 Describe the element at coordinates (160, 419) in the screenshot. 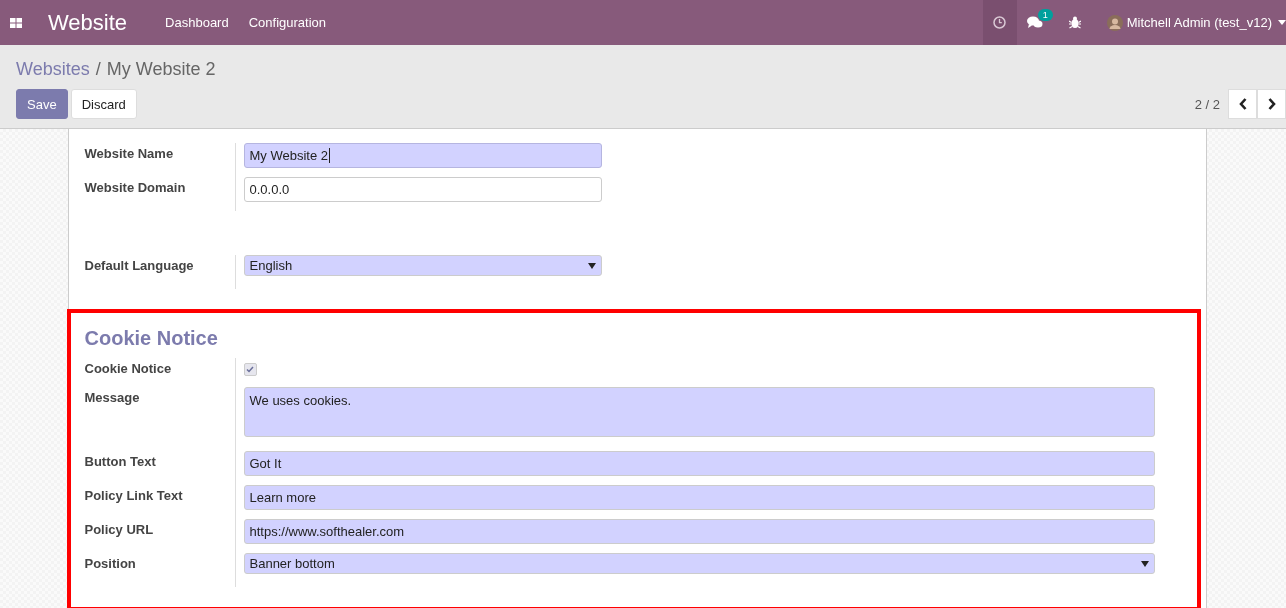

I see `field-label: Message` at that location.